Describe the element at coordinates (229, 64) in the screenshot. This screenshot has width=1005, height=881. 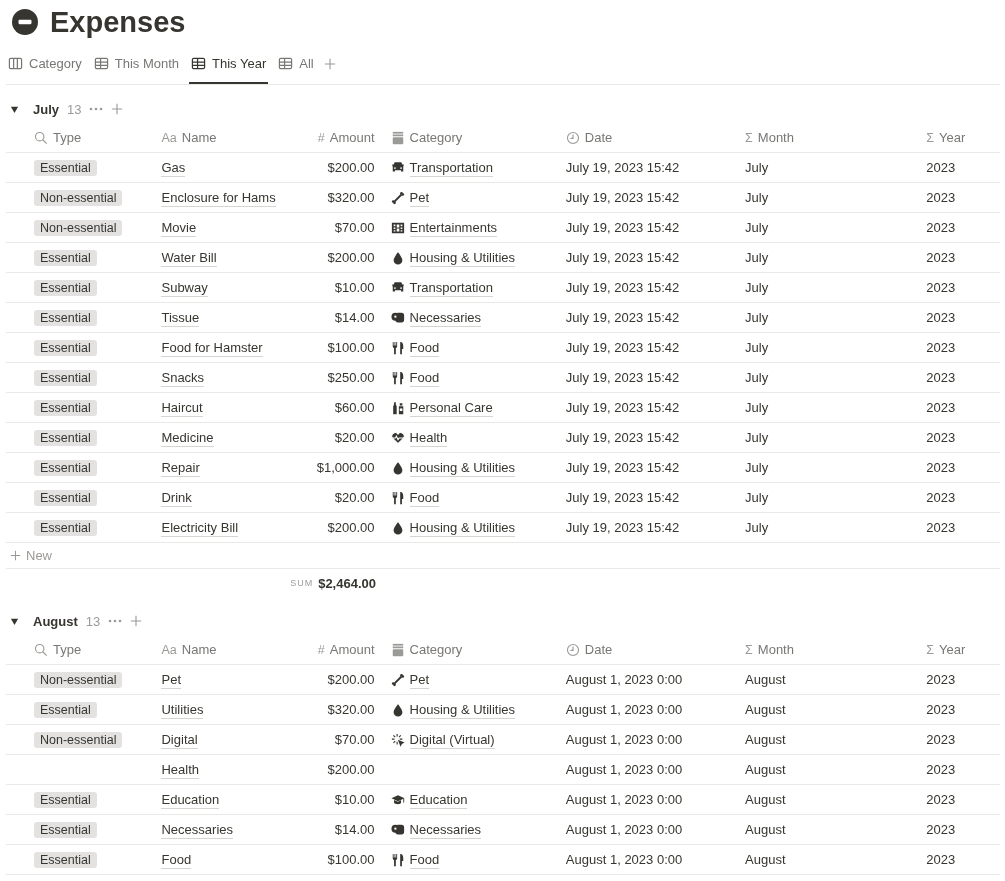
I see `view-tab: This Year` at that location.